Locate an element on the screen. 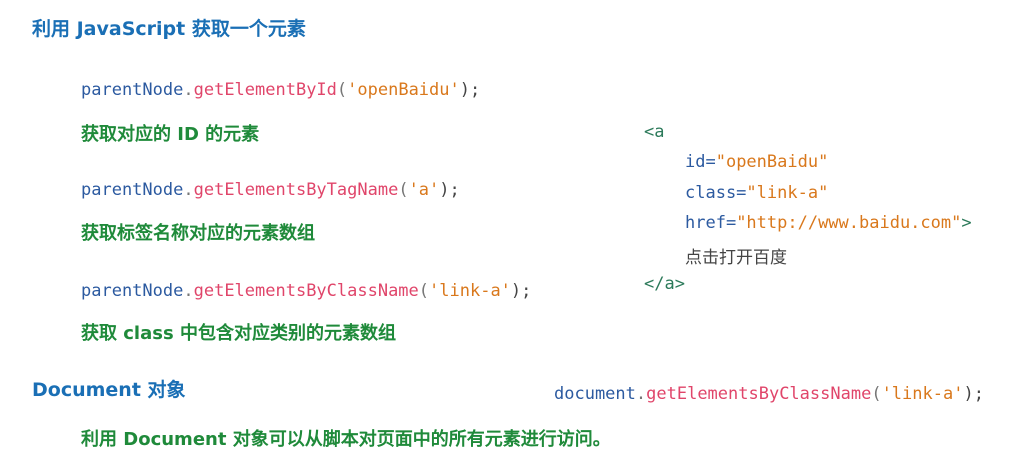 Image resolution: width=1011 pixels, height=471 pixels. html-attr-value: "http://www.baidu.com" is located at coordinates (849, 223).